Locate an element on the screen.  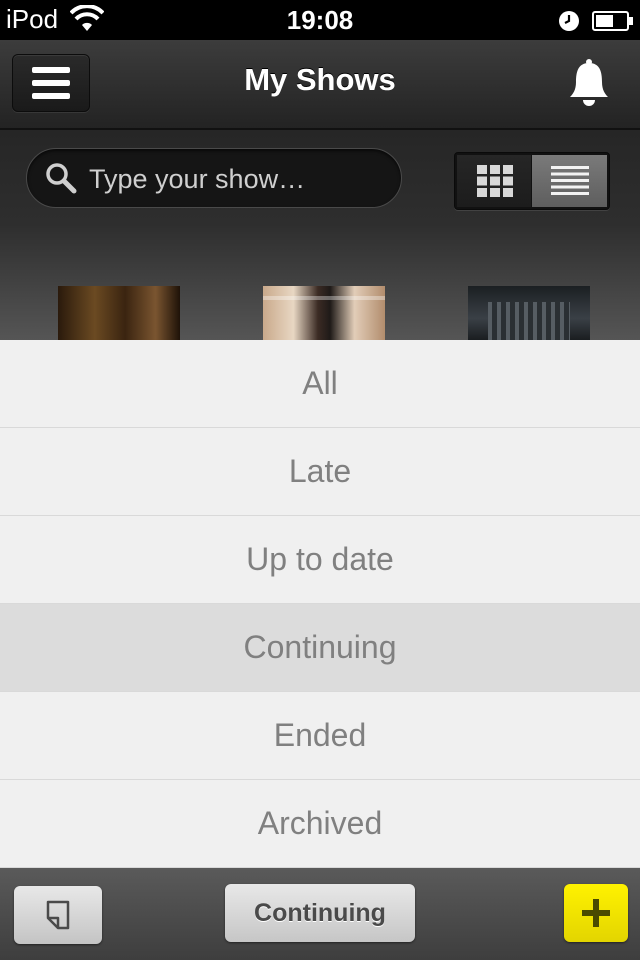
status-time: 19:08 is located at coordinates (320, 20).